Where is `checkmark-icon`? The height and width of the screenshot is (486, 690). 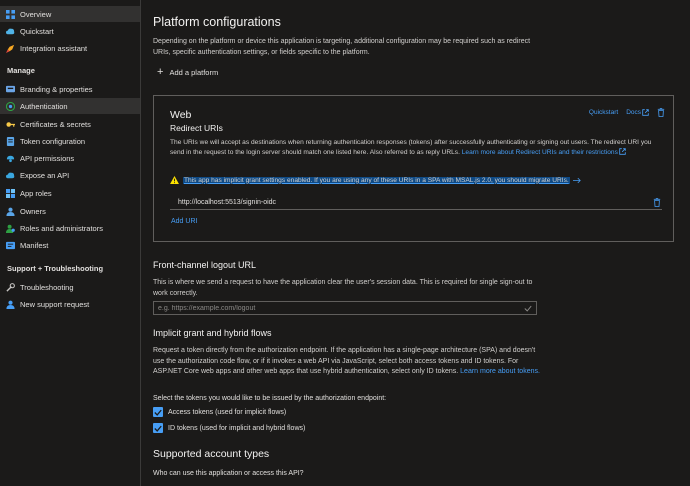 checkmark-icon is located at coordinates (528, 308).